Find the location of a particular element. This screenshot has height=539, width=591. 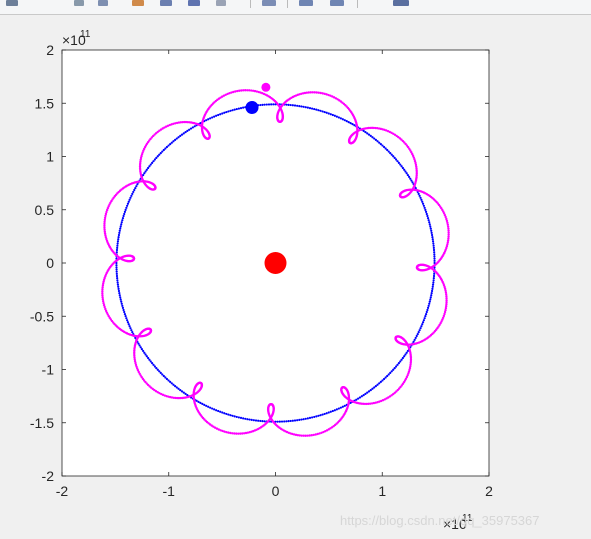

y-tick-label: -0.5 is located at coordinates (42, 316).